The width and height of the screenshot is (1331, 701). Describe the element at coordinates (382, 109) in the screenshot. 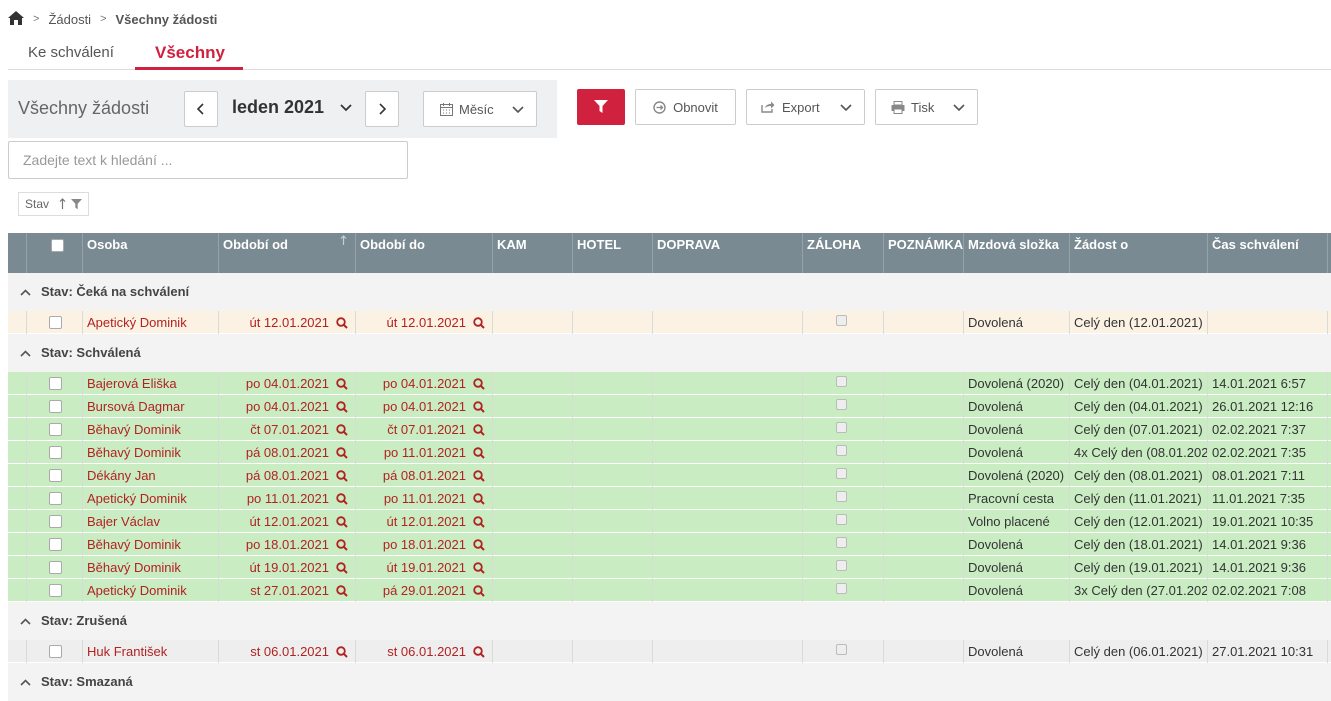

I see `next-month-button` at that location.